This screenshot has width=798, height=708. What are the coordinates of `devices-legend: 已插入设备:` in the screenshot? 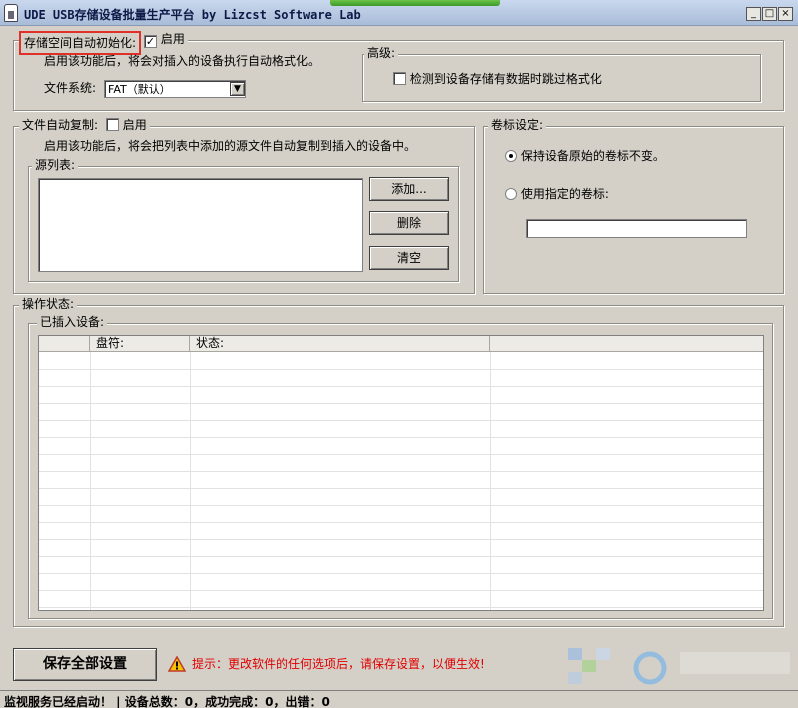 It's located at (72, 322).